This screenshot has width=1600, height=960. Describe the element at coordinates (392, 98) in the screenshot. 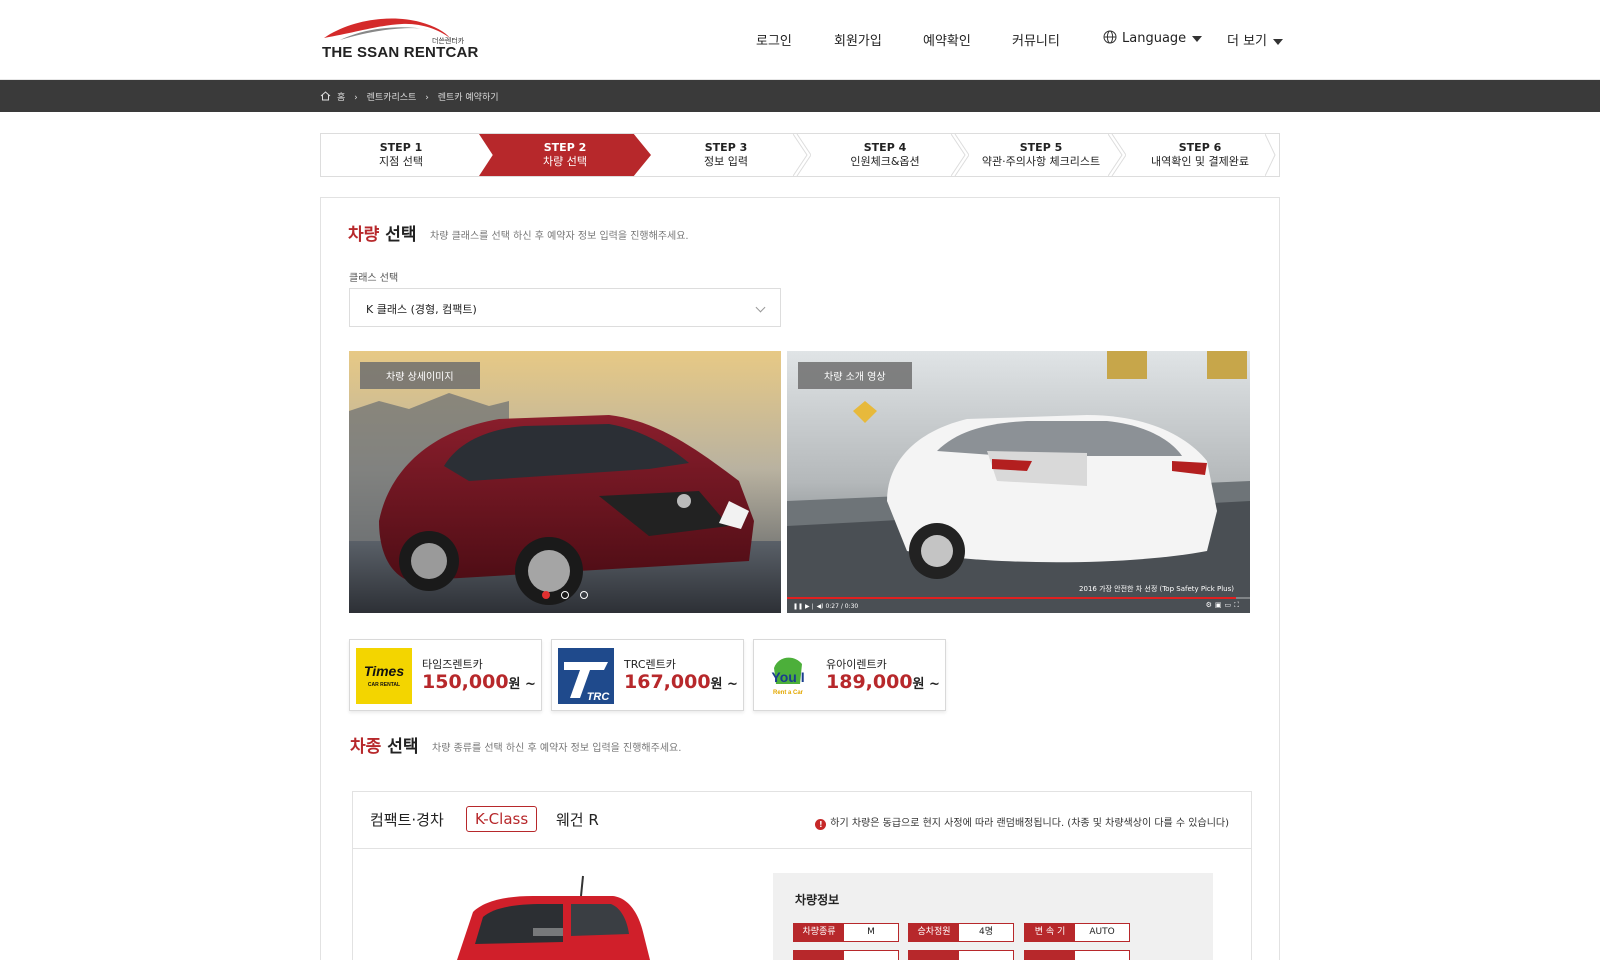

I see `breadcrumb-list: 렌트카리스트` at that location.